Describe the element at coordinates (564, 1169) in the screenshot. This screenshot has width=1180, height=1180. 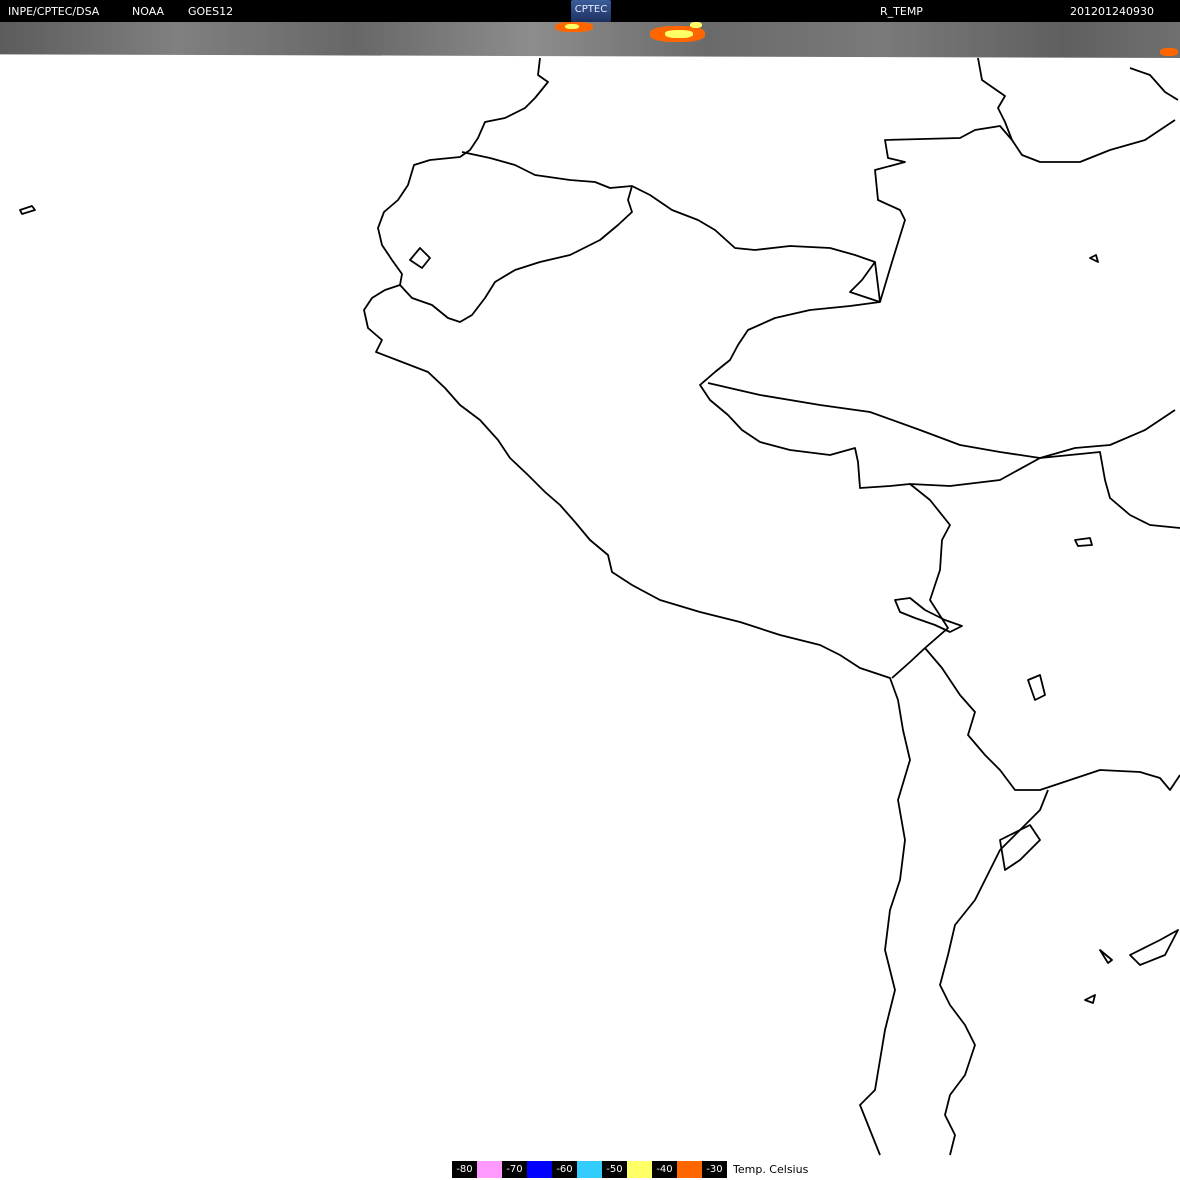
I see `legend-label: -60` at that location.